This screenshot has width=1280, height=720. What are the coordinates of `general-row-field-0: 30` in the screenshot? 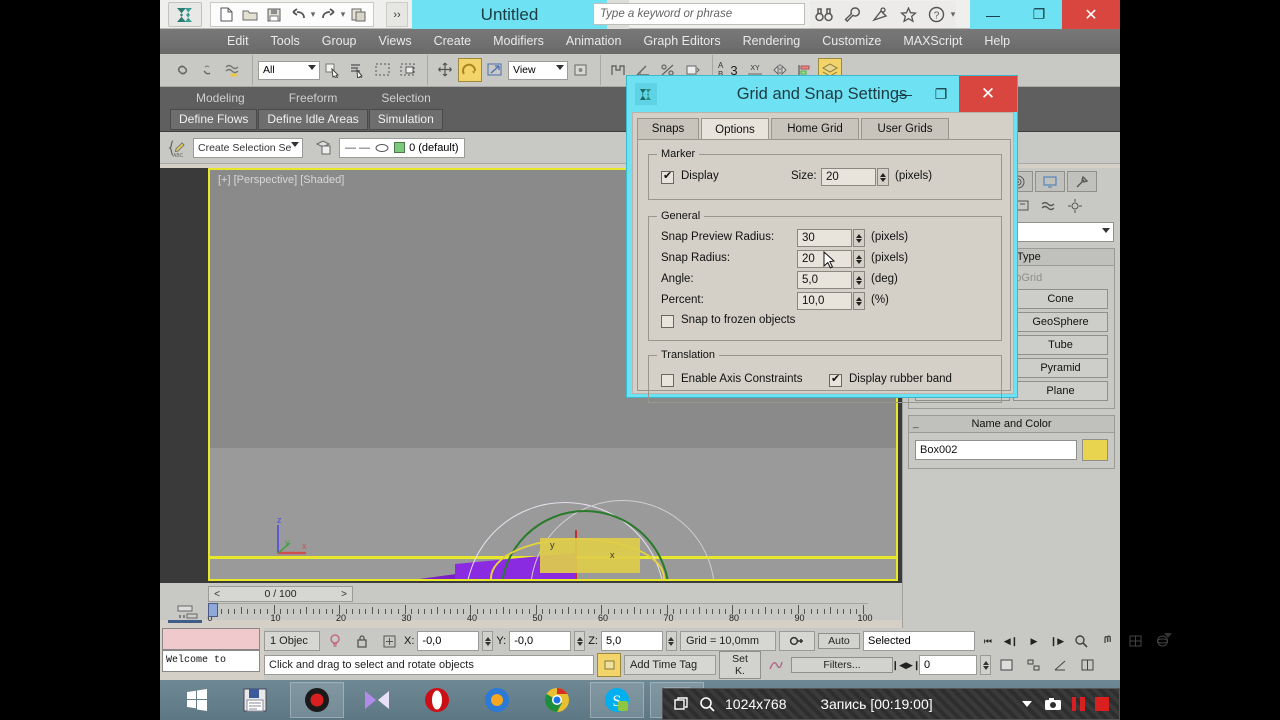 It's located at (824, 238).